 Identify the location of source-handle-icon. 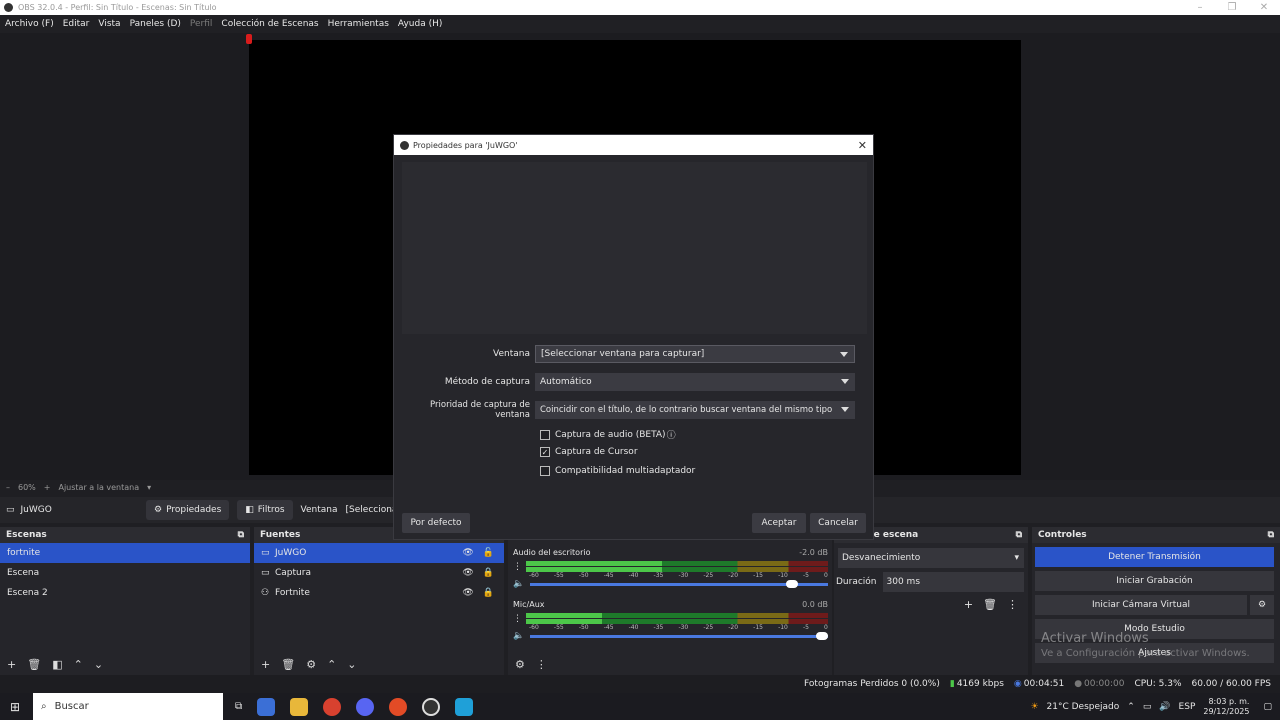
(249, 39).